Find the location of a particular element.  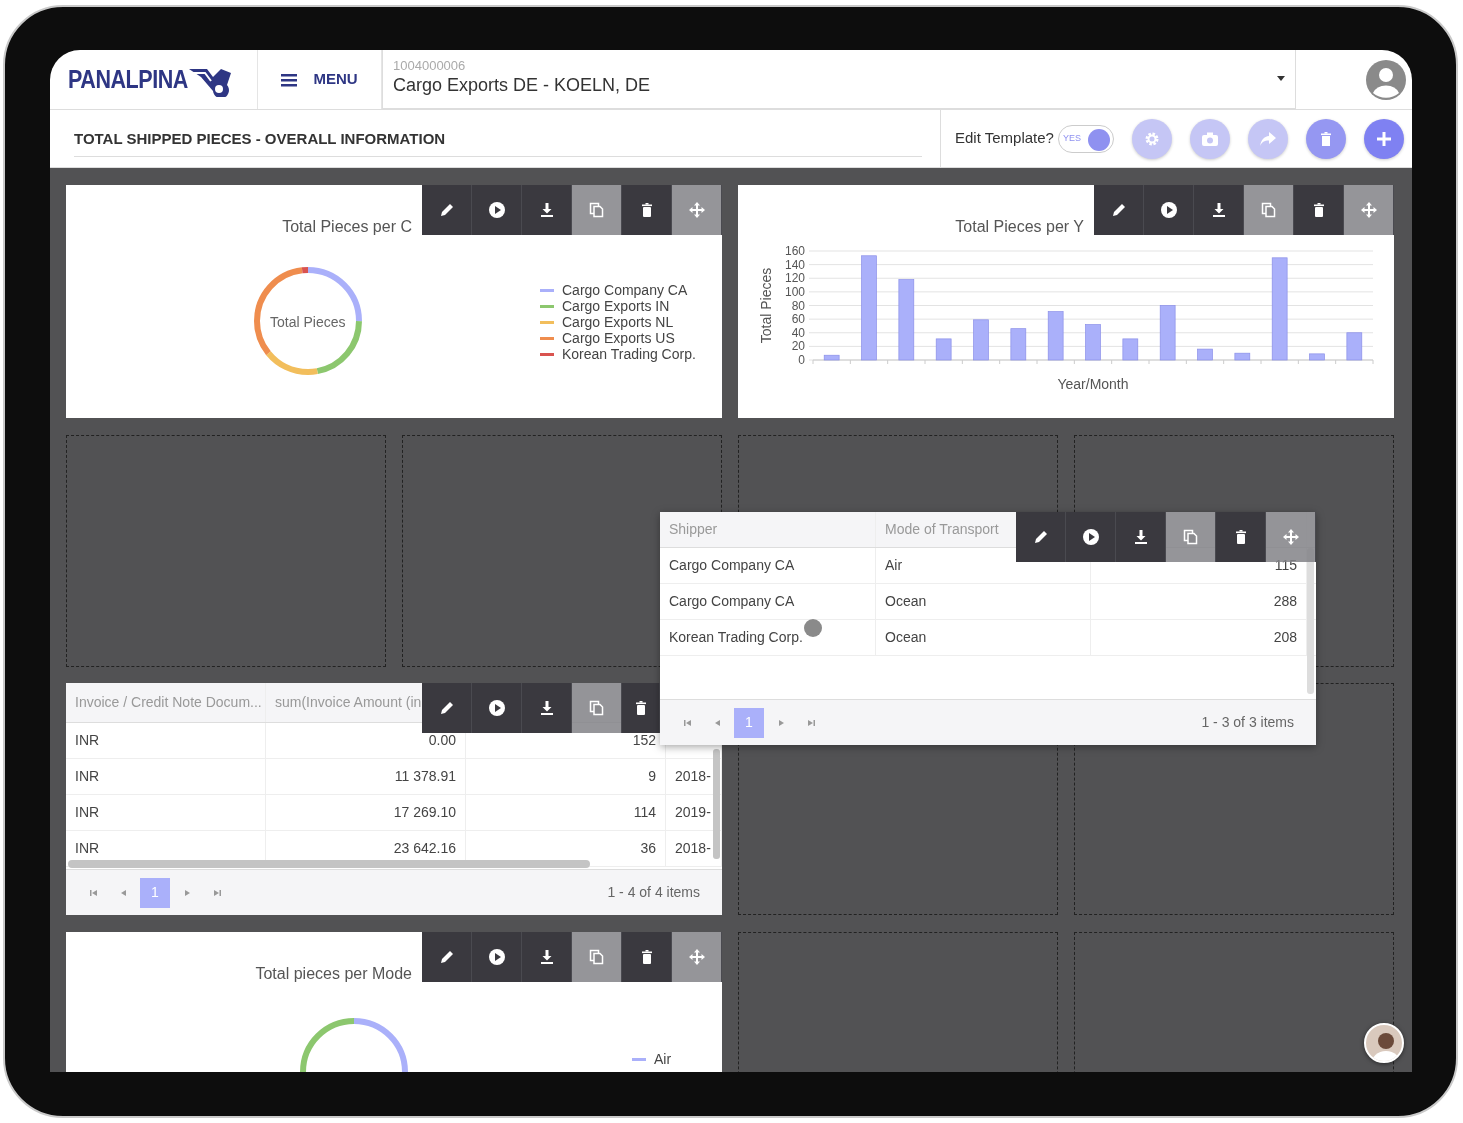

legend-label: Cargo Company CA is located at coordinates (625, 290).